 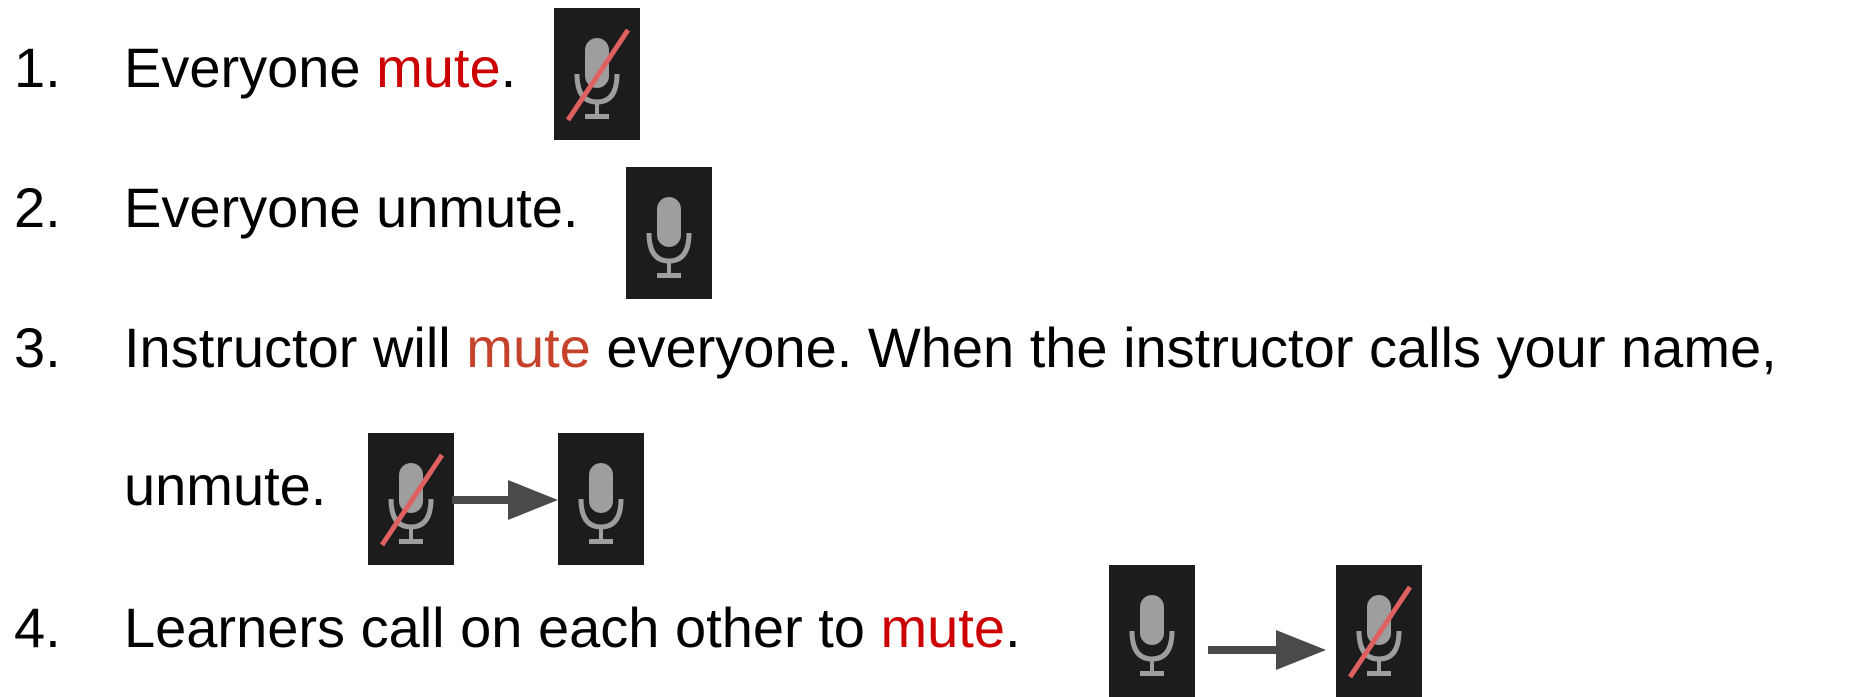 I want to click on list-text: Learners call on each other to mute., so click(x=572, y=628).